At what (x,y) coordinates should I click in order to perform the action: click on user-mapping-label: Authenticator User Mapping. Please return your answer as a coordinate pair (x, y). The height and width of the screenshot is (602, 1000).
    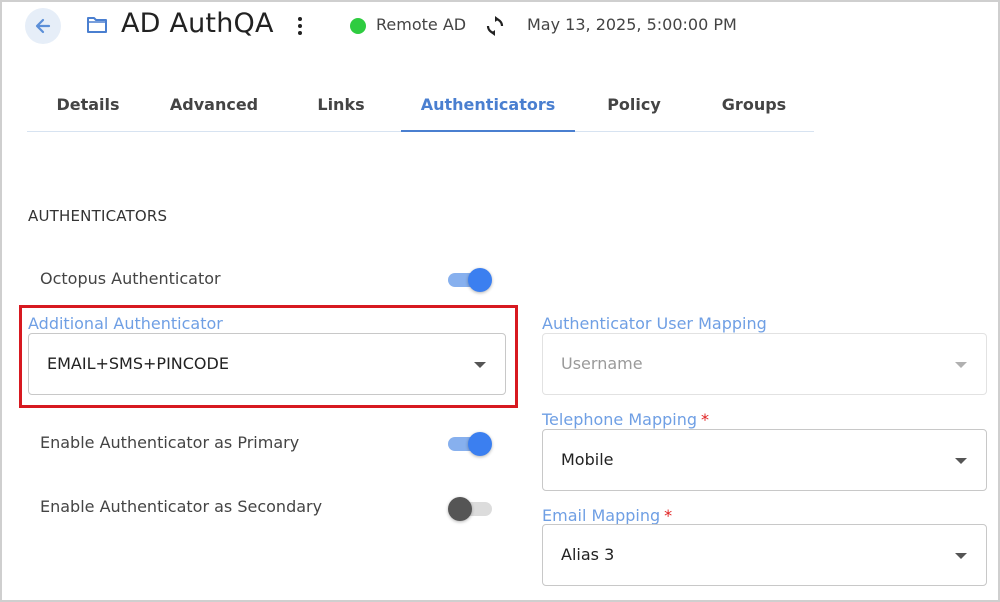
    Looking at the image, I should click on (654, 323).